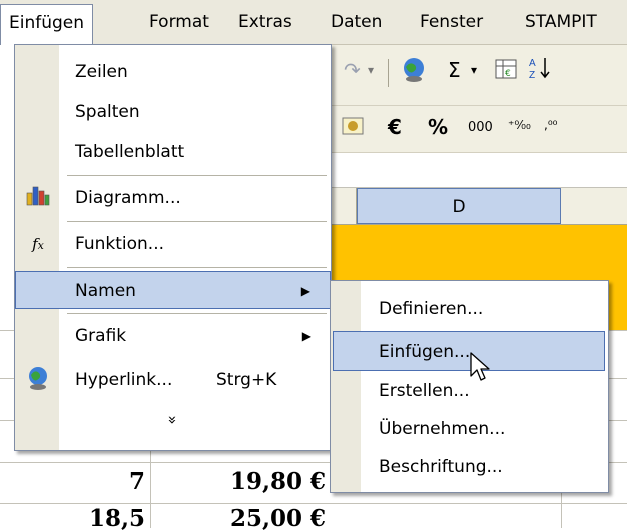 The height and width of the screenshot is (532, 627). What do you see at coordinates (173, 336) in the screenshot?
I see `menu-item-grafik: Grafik ▶` at bounding box center [173, 336].